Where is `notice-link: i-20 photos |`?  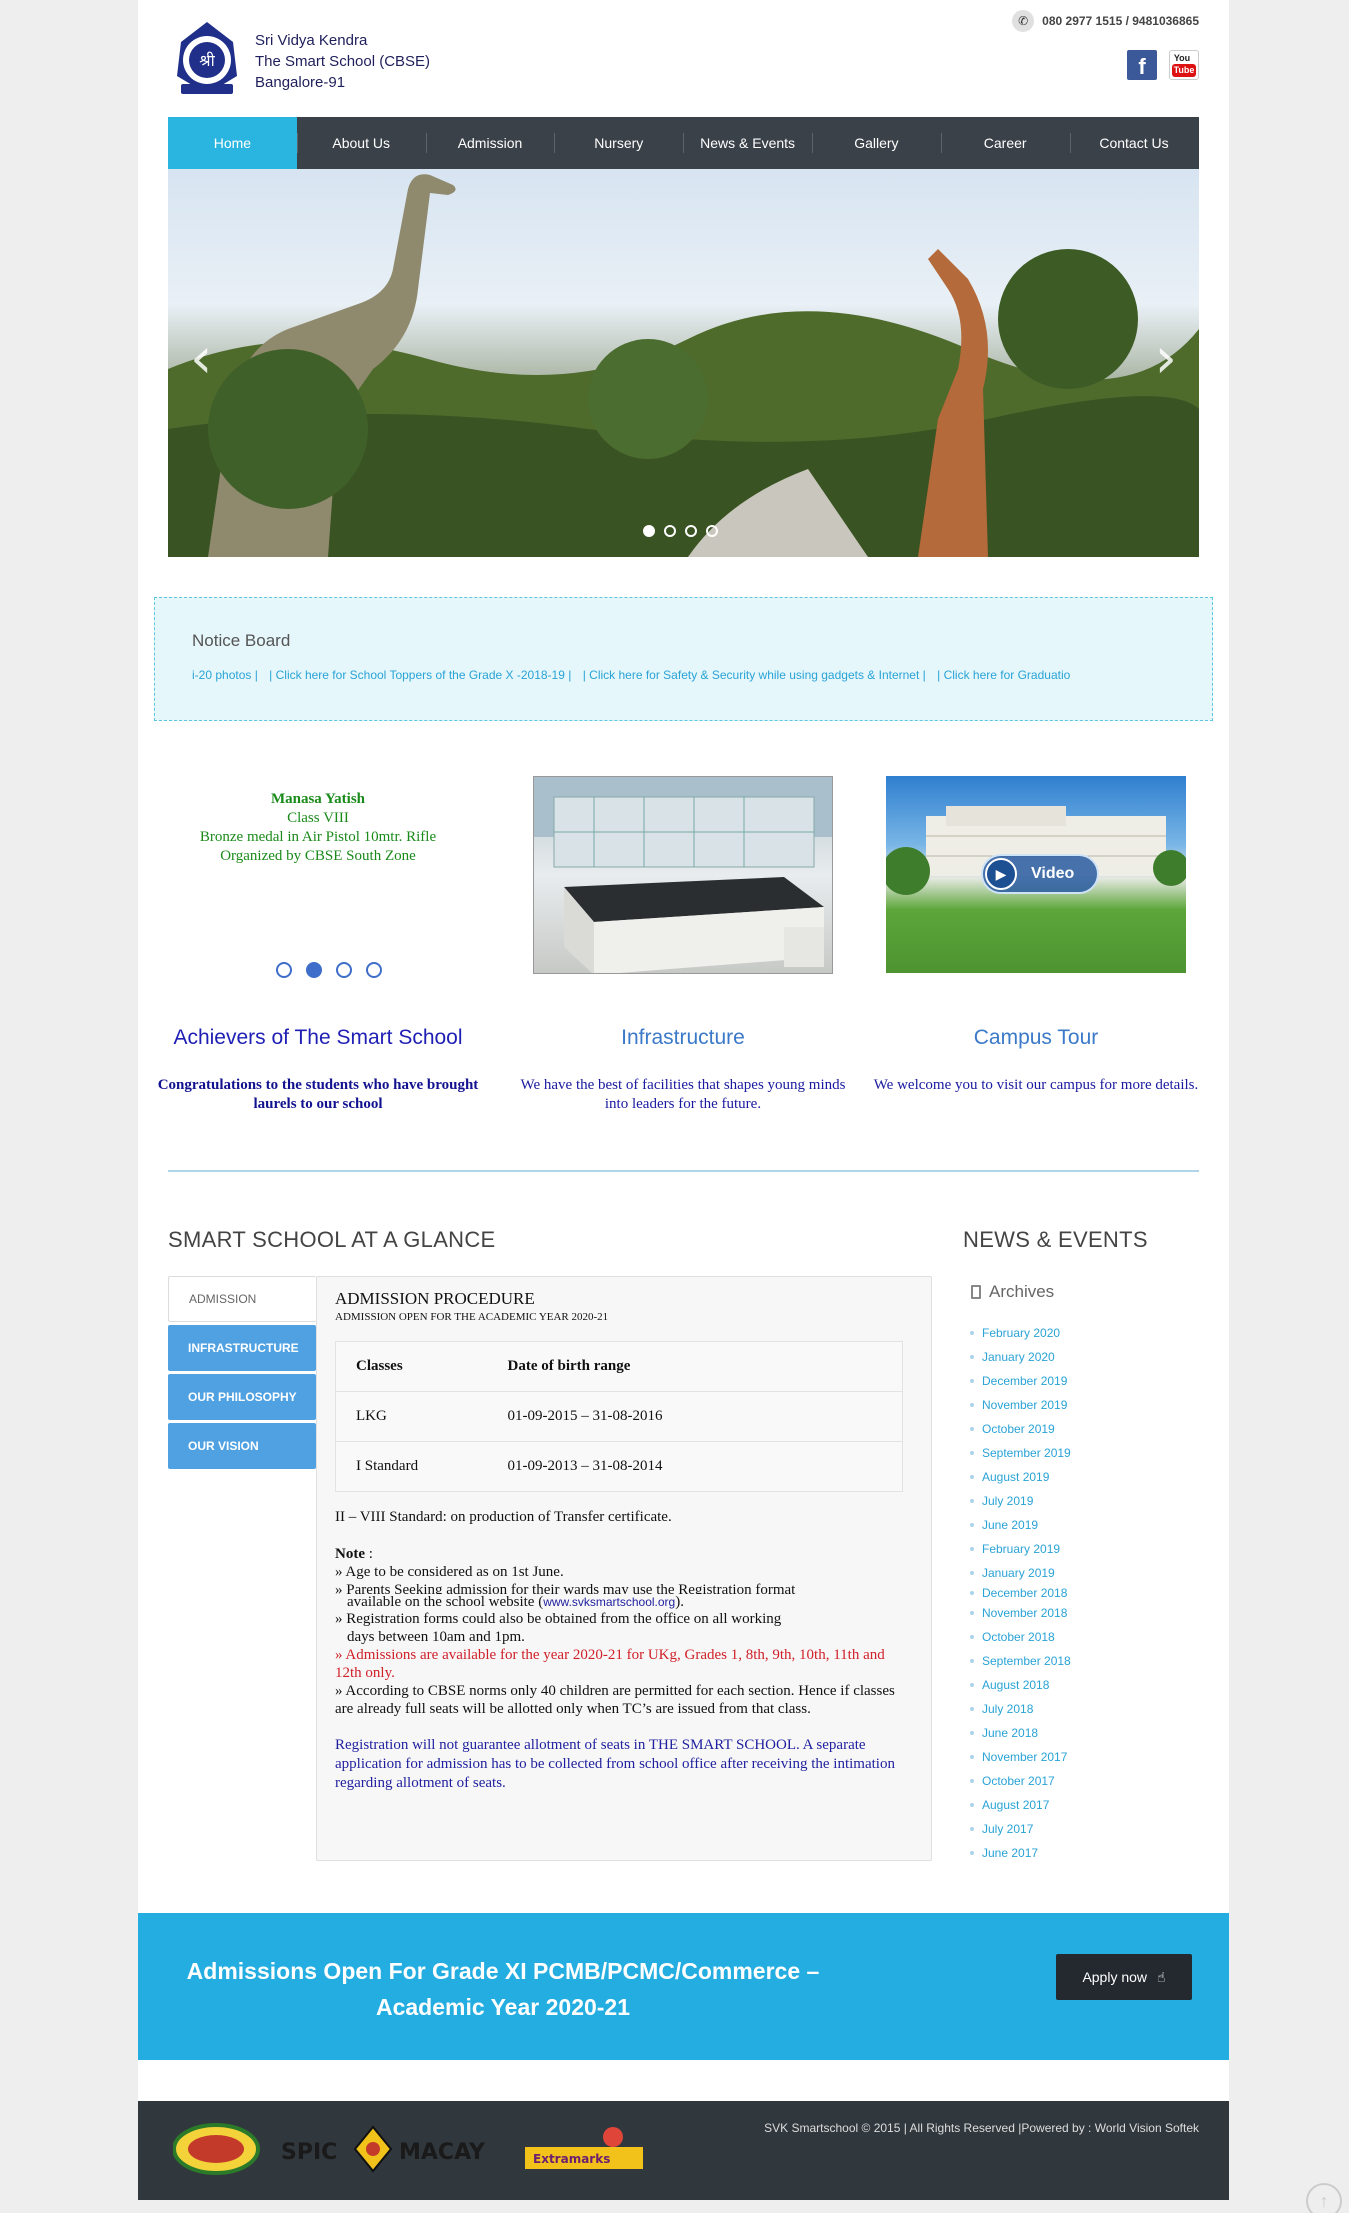 notice-link: i-20 photos | is located at coordinates (225, 675).